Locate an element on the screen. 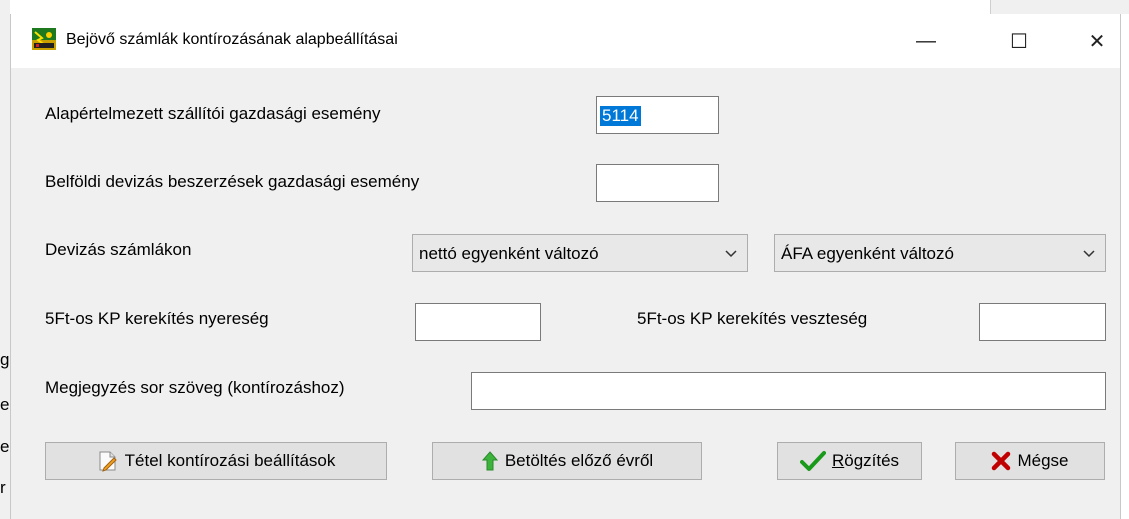 The height and width of the screenshot is (519, 1129). background-window-edge: g e e r is located at coordinates (5, 259).